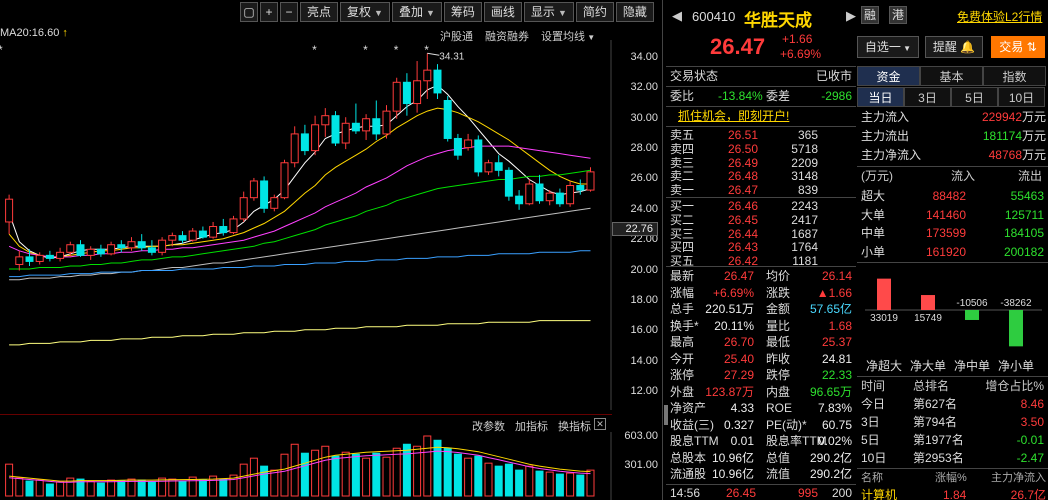 This screenshot has width=1048, height=500. I want to click on tab-0: 资金, so click(888, 76).